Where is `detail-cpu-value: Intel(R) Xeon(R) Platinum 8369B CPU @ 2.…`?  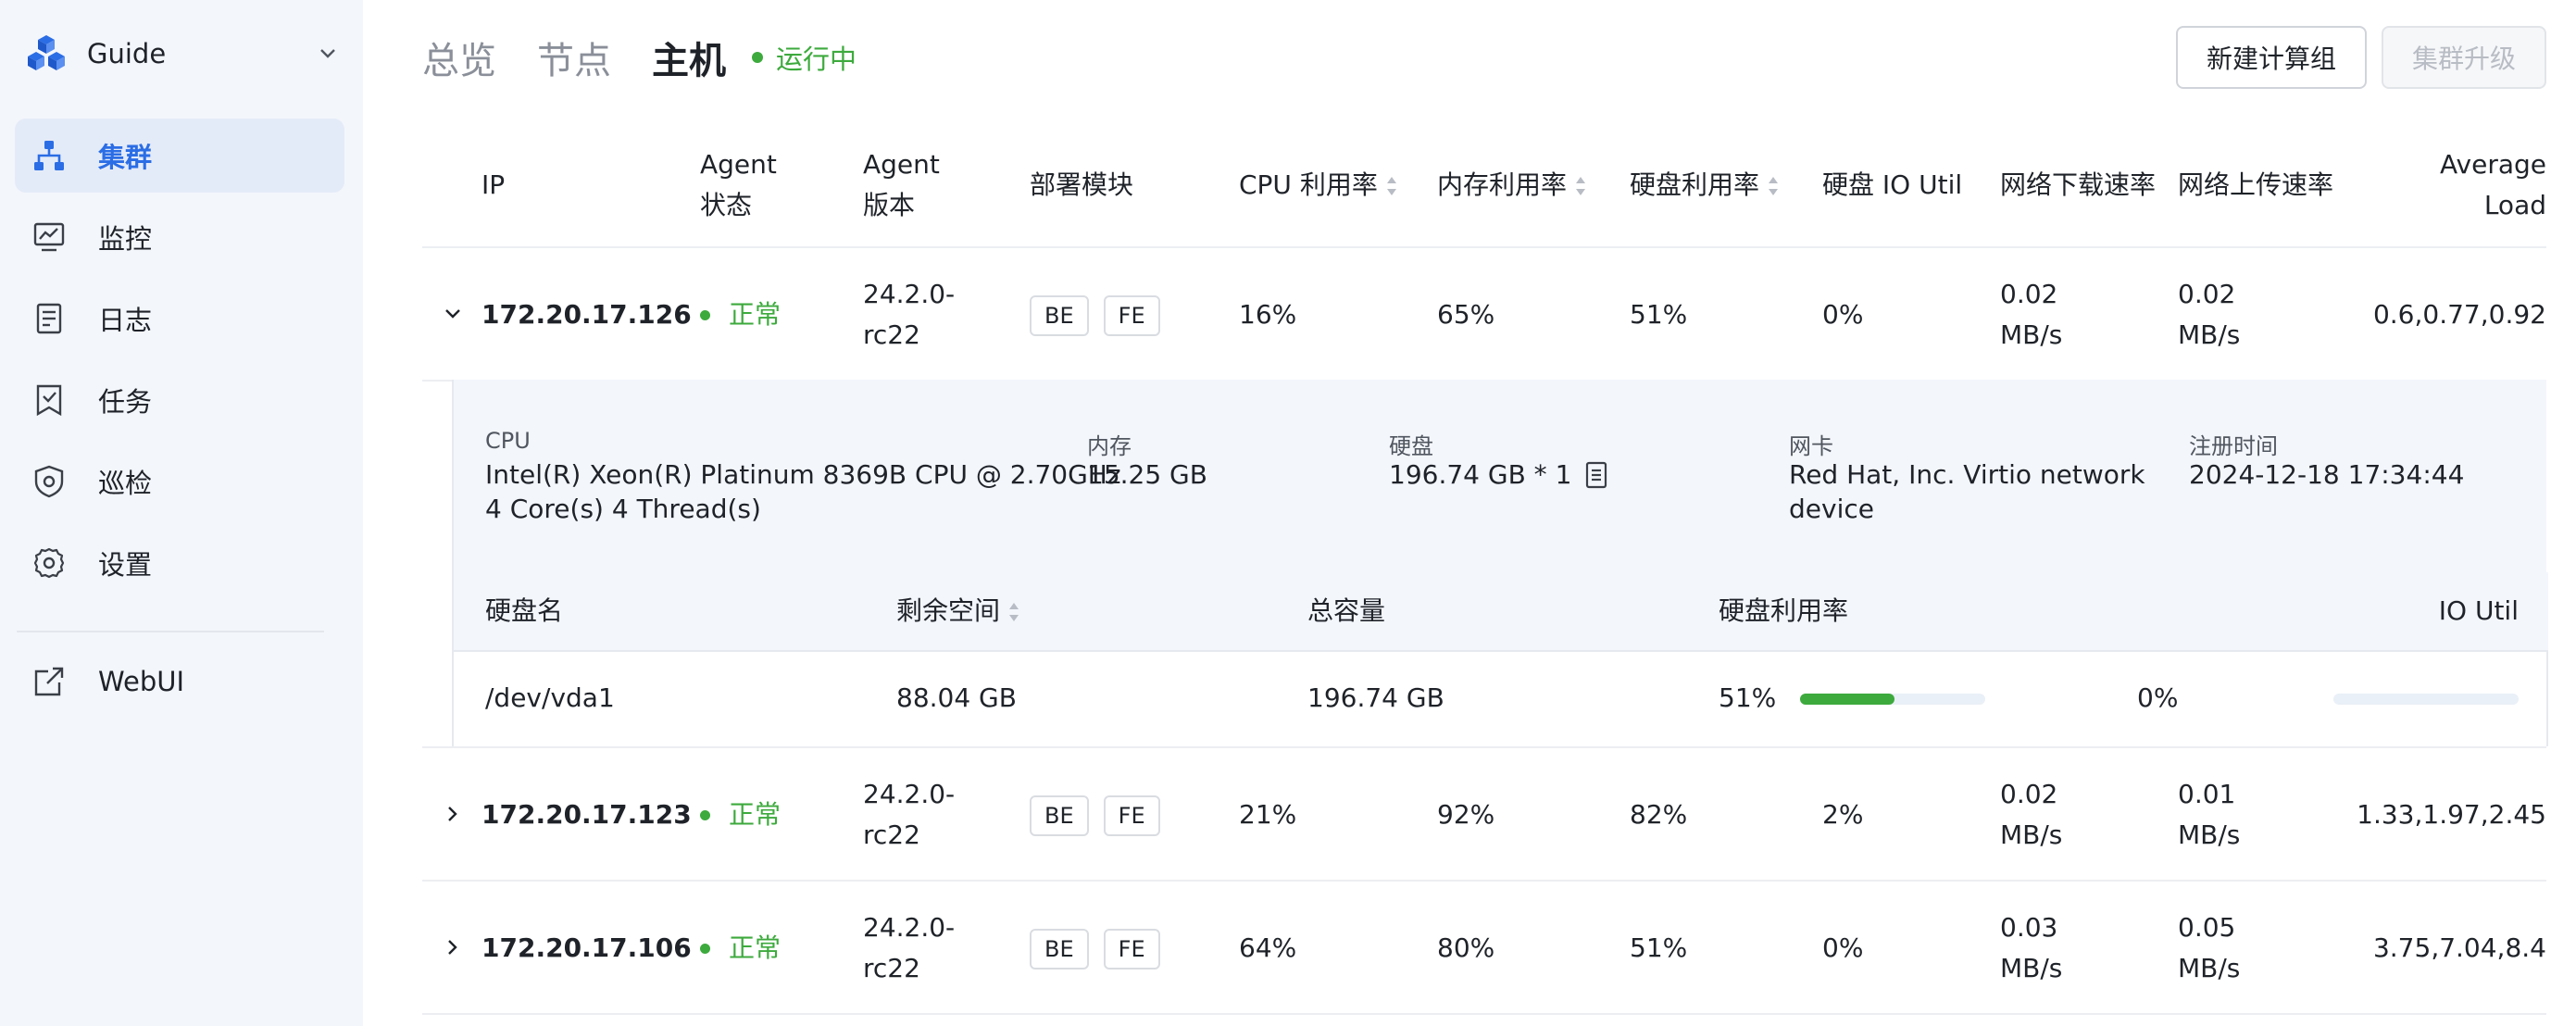 detail-cpu-value: Intel(R) Xeon(R) Platinum 8369B CPU @ 2.… is located at coordinates (803, 491).